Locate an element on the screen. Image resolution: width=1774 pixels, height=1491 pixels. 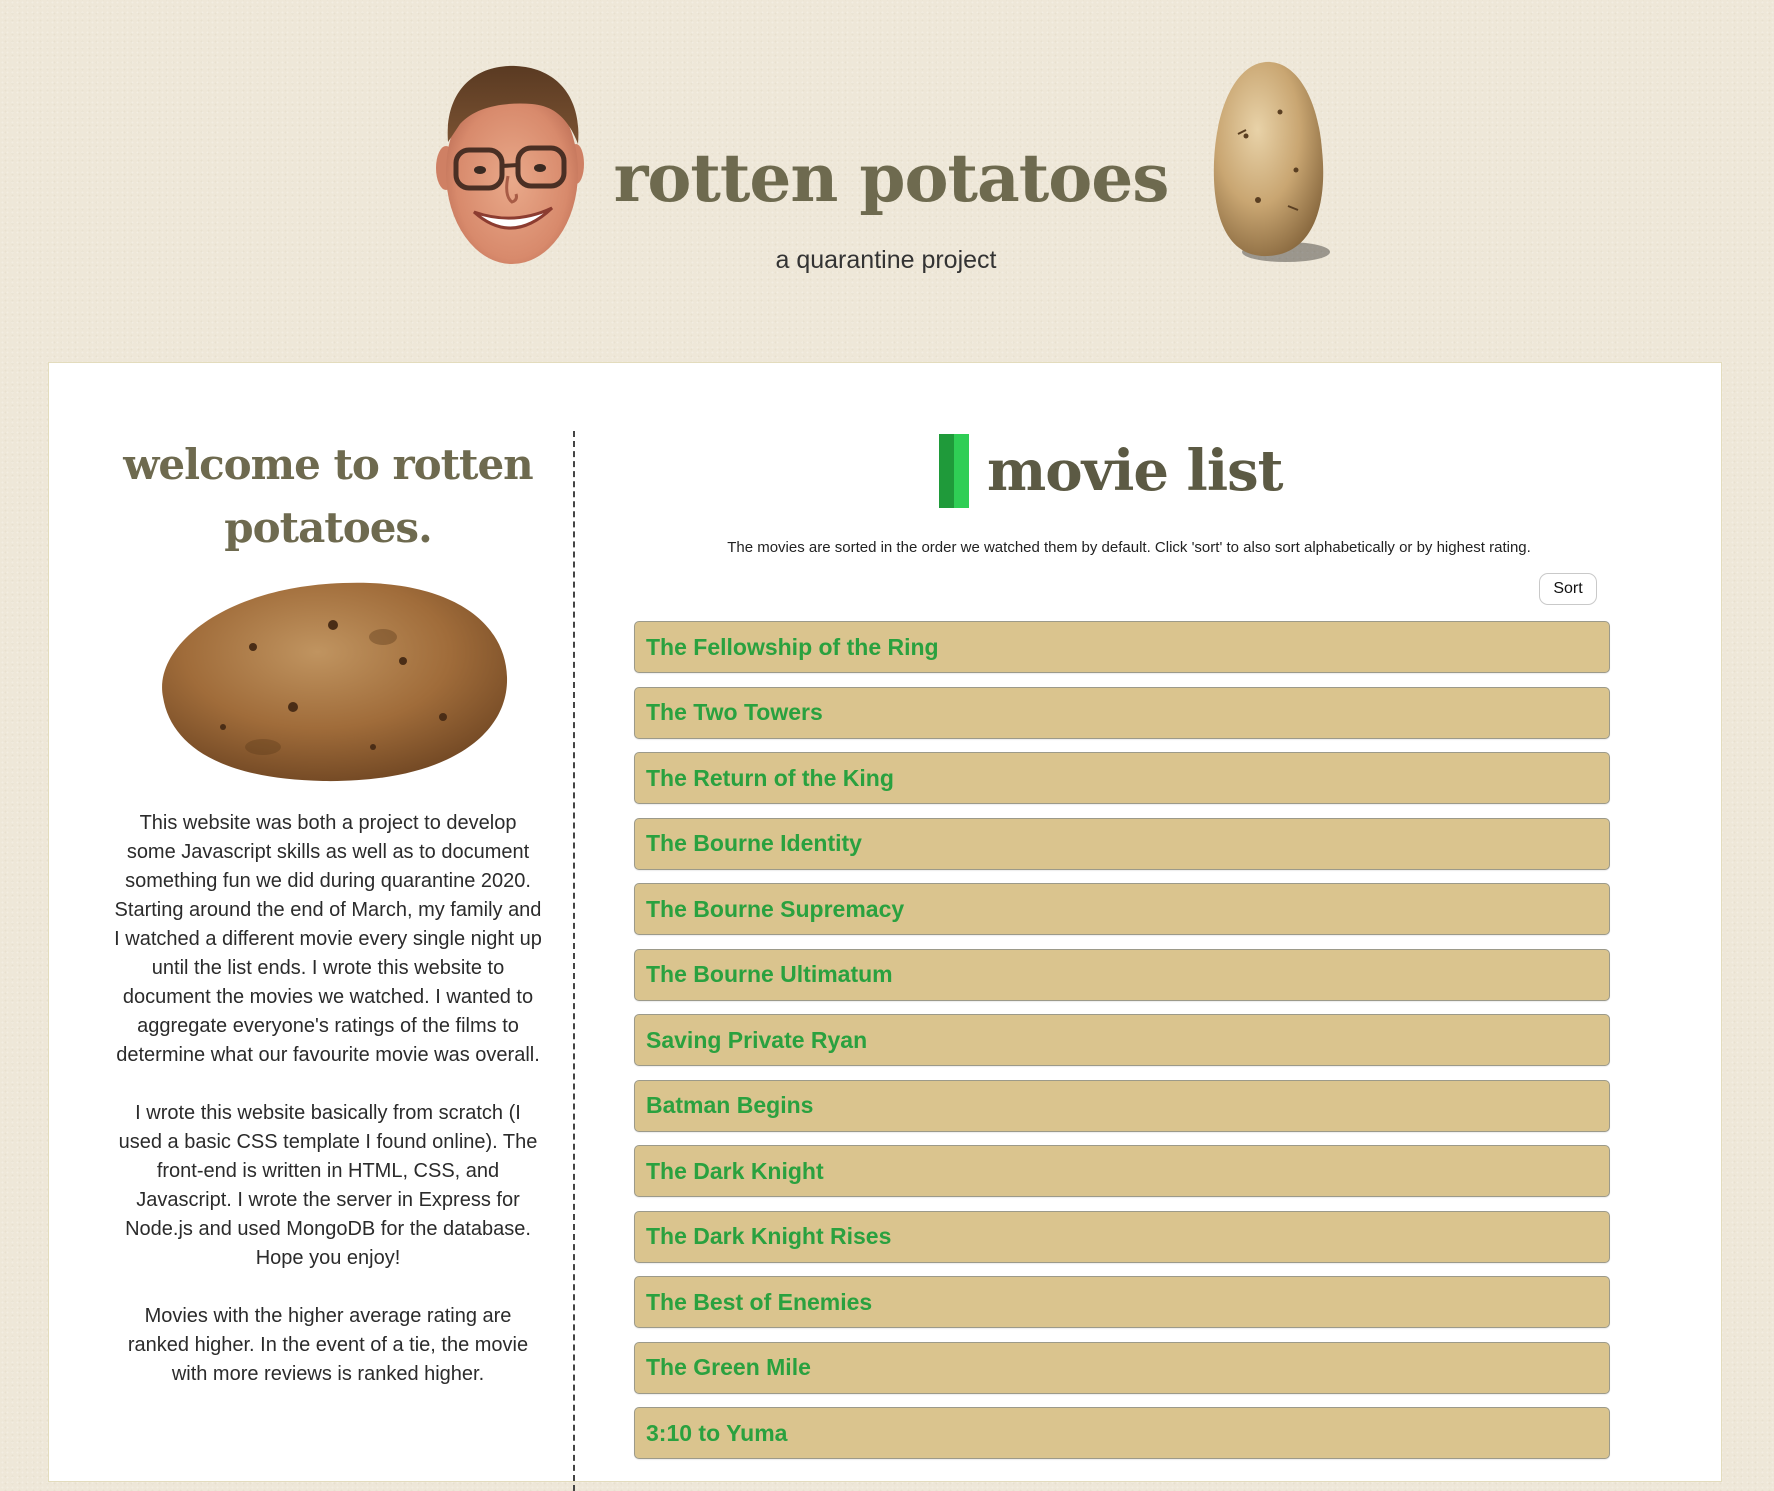
movie-item: Saving Private Ryan is located at coordinates (1122, 1040).